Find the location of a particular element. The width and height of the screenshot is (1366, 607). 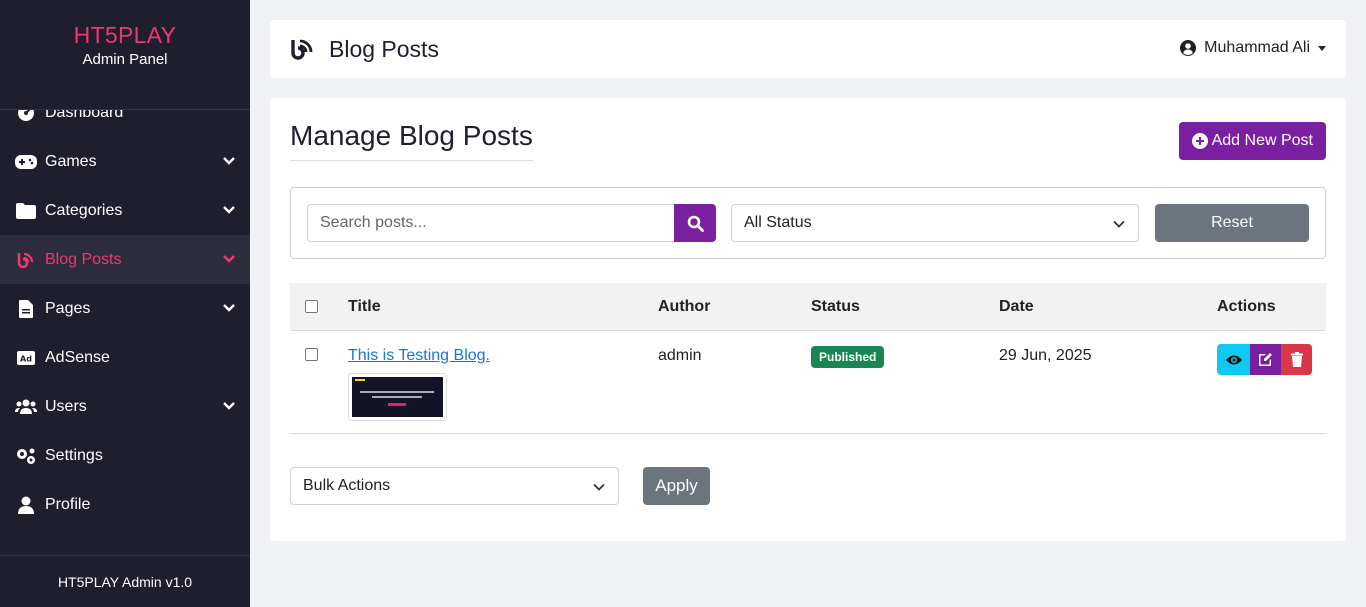

column-actions: Actions is located at coordinates (1246, 306).